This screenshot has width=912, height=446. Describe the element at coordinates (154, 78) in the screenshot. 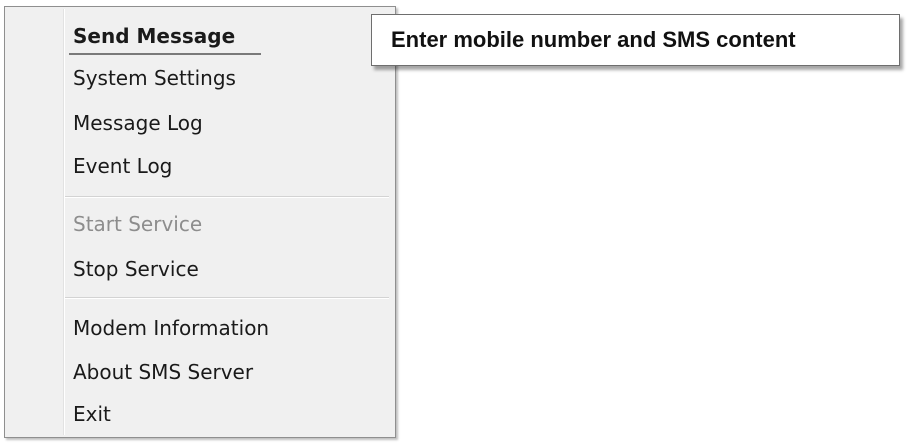

I see `menu-item-label: System Settings` at that location.